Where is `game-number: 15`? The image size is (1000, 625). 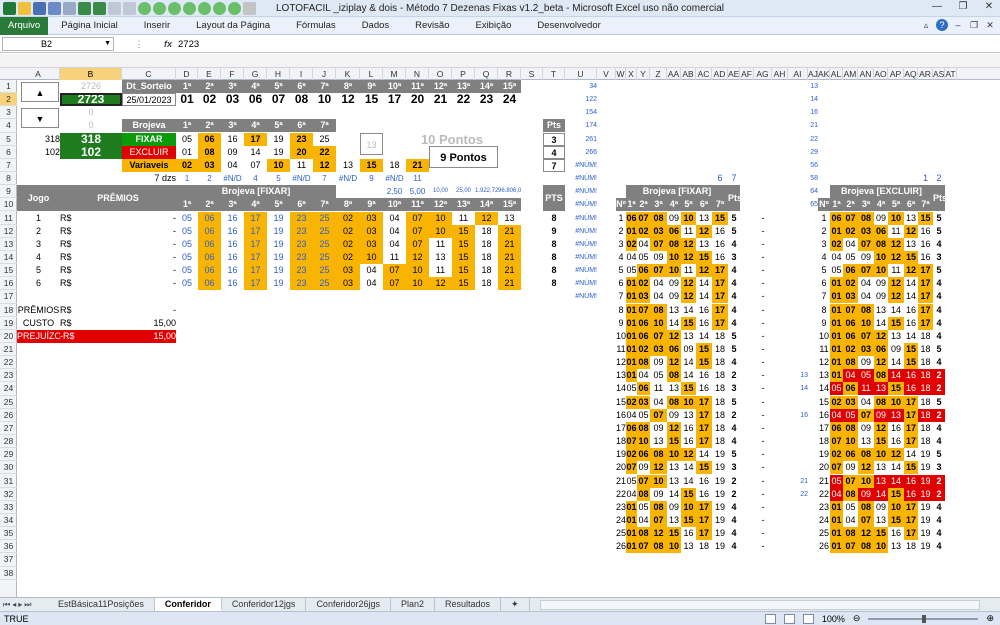
game-number: 15 is located at coordinates (463, 231).